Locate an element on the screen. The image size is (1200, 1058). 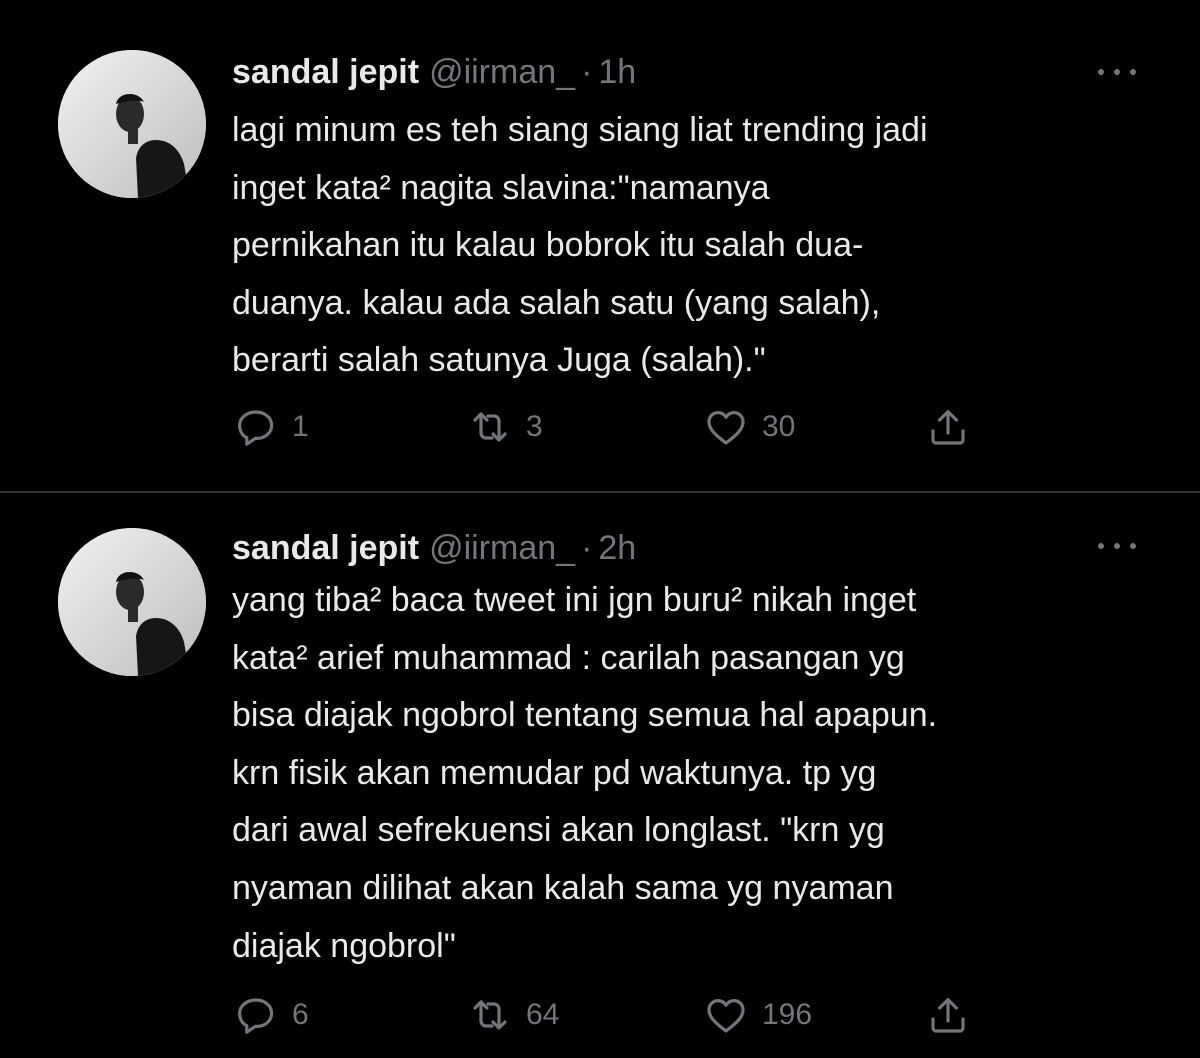
reply-count: 1 is located at coordinates (300, 426).